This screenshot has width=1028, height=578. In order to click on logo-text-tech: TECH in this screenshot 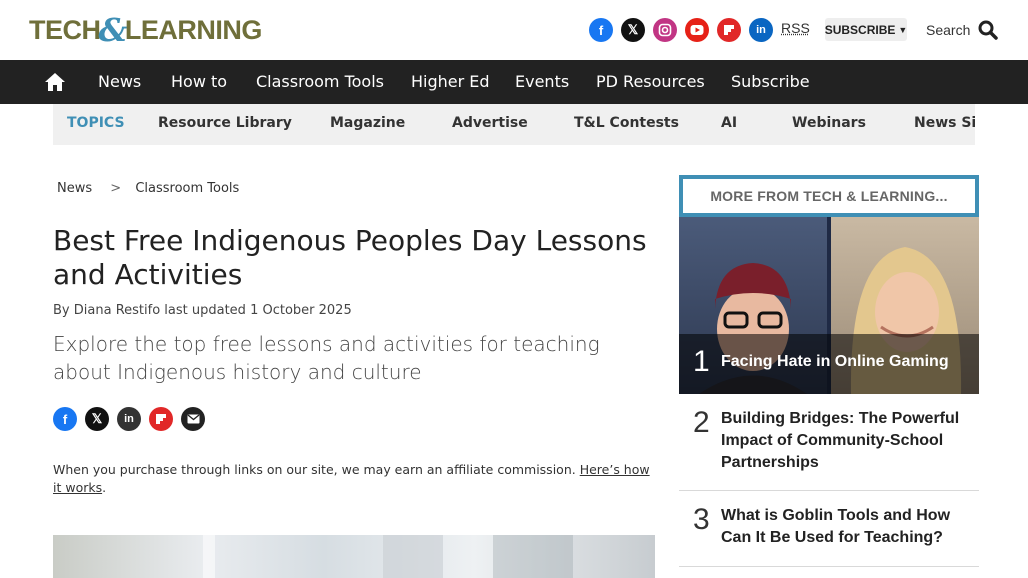, I will do `click(65, 29)`.